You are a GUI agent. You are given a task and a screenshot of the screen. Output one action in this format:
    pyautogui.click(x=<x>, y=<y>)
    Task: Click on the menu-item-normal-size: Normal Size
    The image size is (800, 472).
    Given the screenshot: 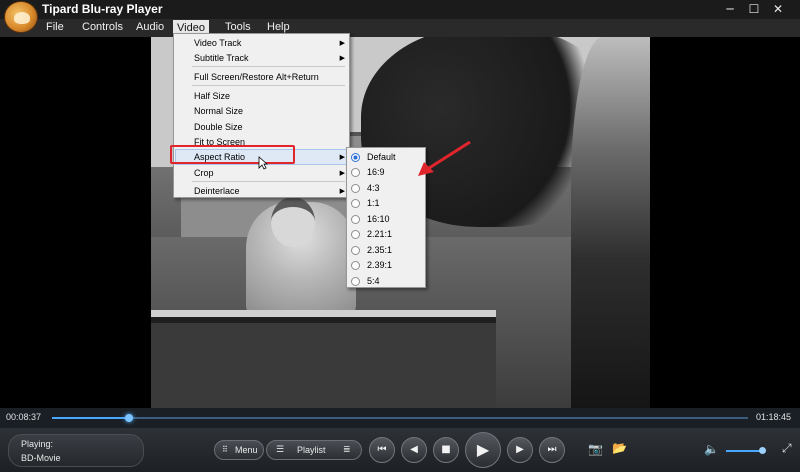 What is the action you would take?
    pyautogui.click(x=218, y=111)
    